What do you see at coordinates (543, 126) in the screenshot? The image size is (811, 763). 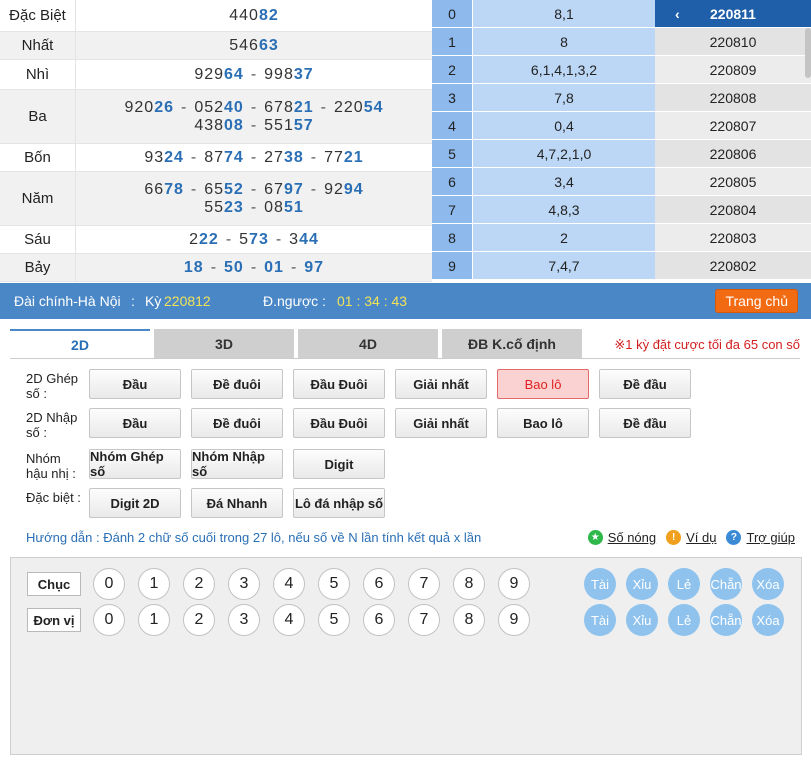 I see `loto-row: 4 0,4` at bounding box center [543, 126].